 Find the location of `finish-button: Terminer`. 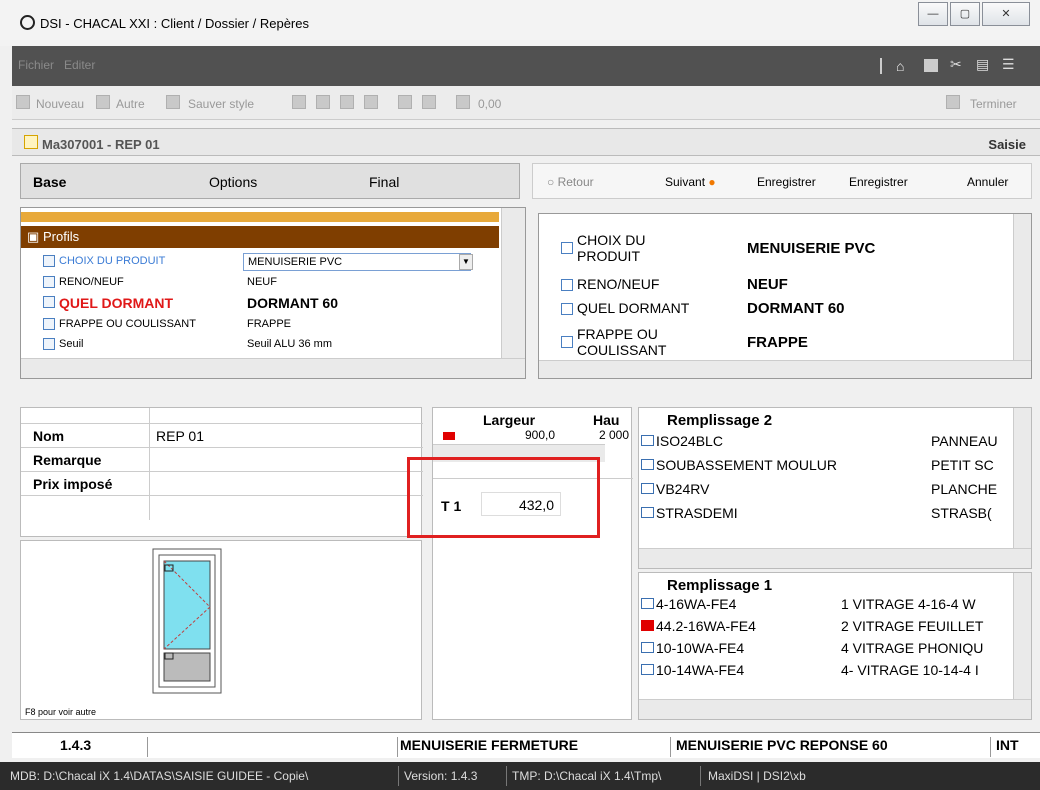

finish-button: Terminer is located at coordinates (993, 104).